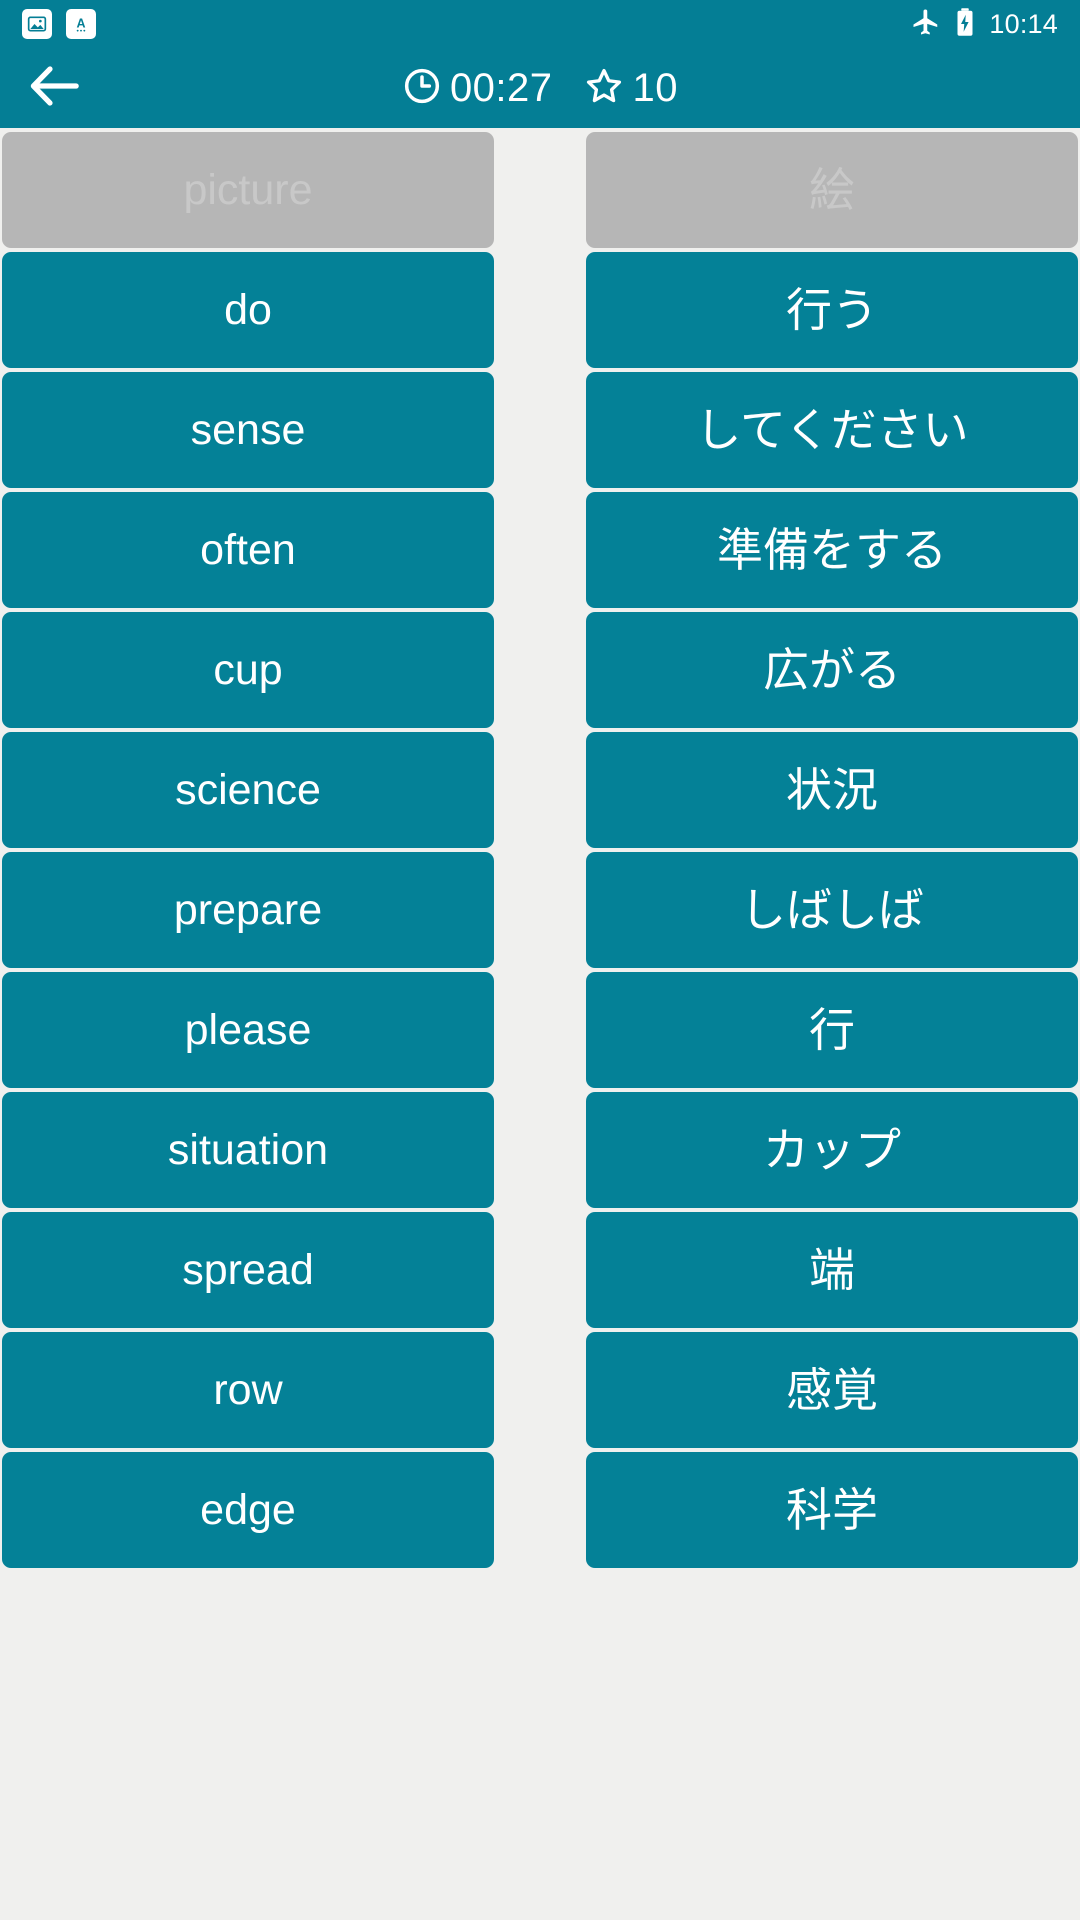 The width and height of the screenshot is (1080, 1920). I want to click on word-tile: cup, so click(248, 670).